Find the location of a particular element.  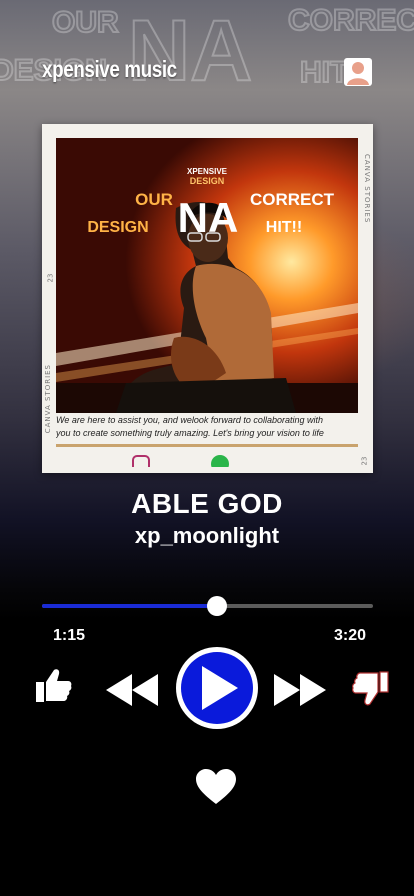

dislike-button is located at coordinates (370, 688).